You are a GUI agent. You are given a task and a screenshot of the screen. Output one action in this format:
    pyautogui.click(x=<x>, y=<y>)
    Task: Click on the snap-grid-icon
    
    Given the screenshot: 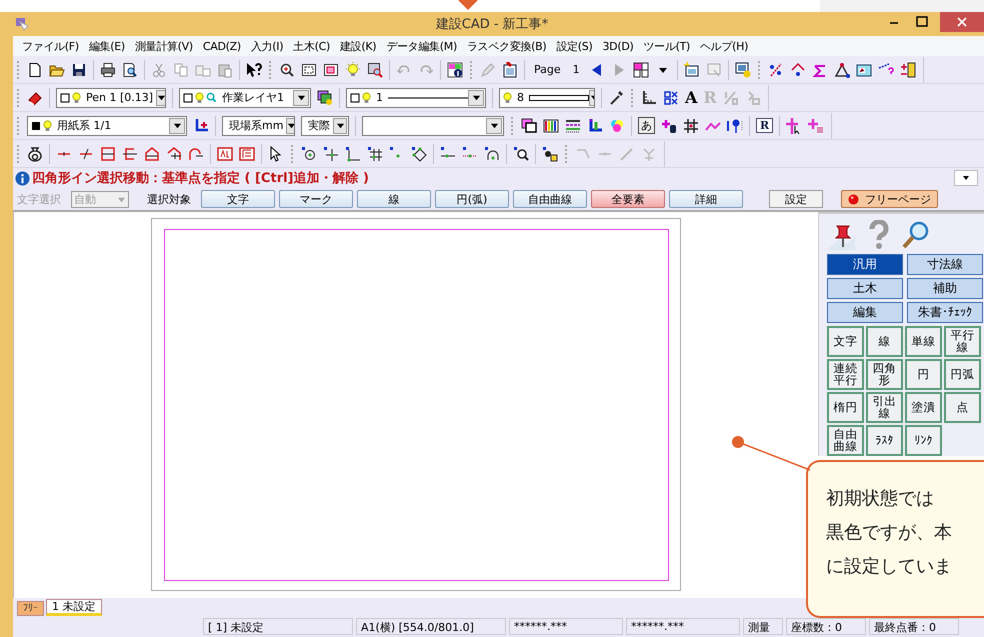 What is the action you would take?
    pyautogui.click(x=375, y=154)
    